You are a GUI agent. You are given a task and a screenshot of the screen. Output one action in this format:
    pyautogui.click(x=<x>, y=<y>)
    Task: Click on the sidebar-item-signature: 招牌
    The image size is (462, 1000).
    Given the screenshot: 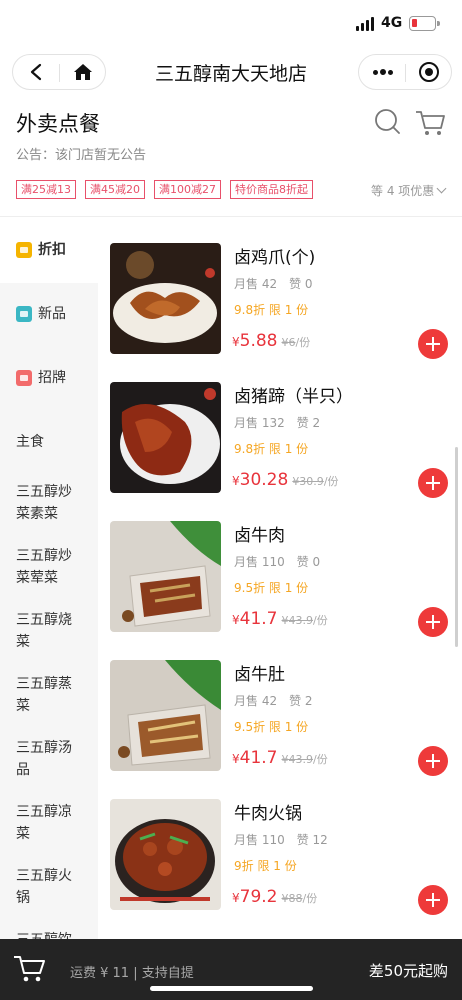 What is the action you would take?
    pyautogui.click(x=49, y=379)
    